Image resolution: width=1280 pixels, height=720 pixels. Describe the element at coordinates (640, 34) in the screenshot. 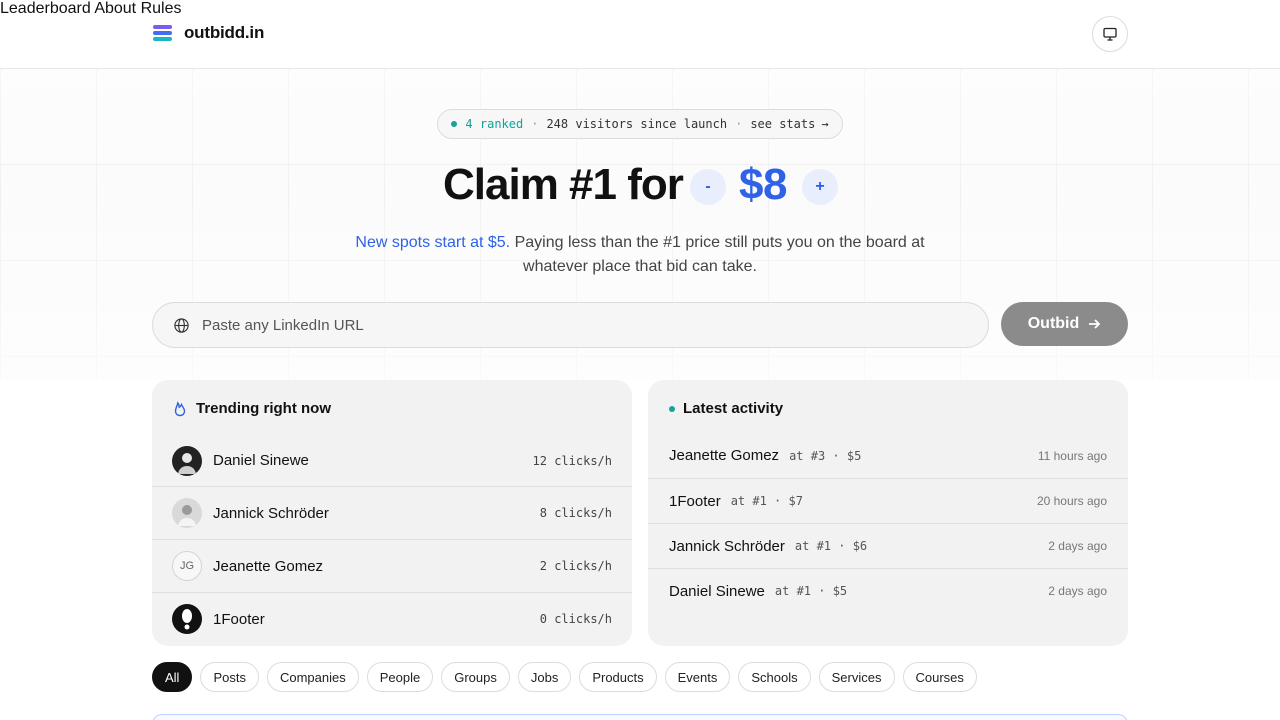

I see `top-header: outbidd.in Leaderboard About Rules` at that location.